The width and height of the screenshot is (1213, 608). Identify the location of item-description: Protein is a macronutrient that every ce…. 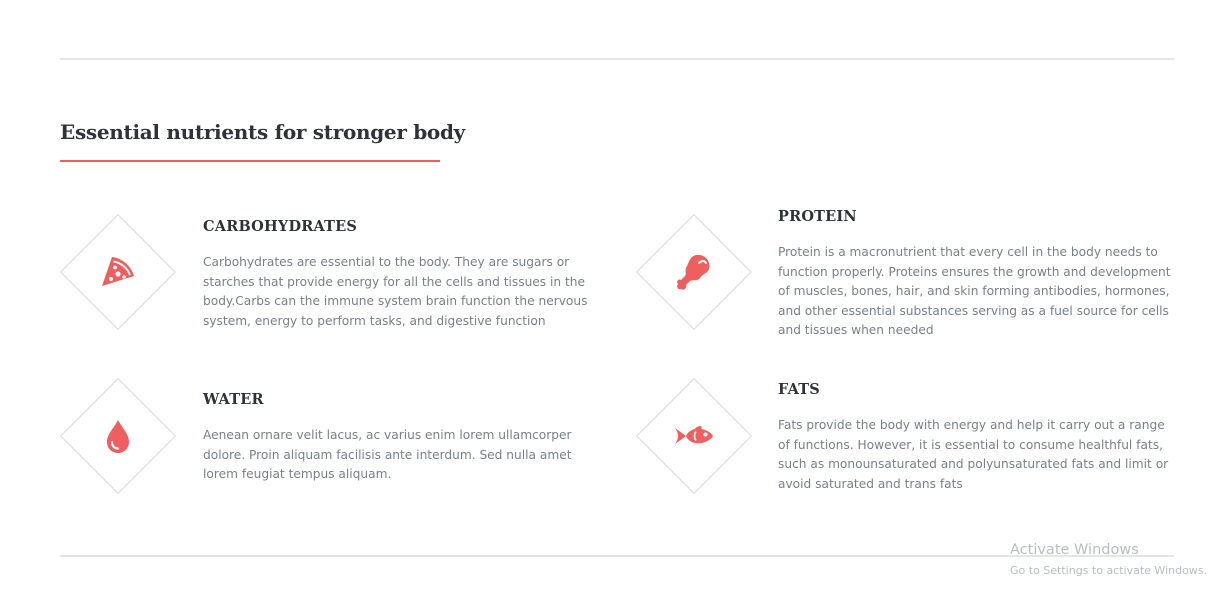
(974, 291).